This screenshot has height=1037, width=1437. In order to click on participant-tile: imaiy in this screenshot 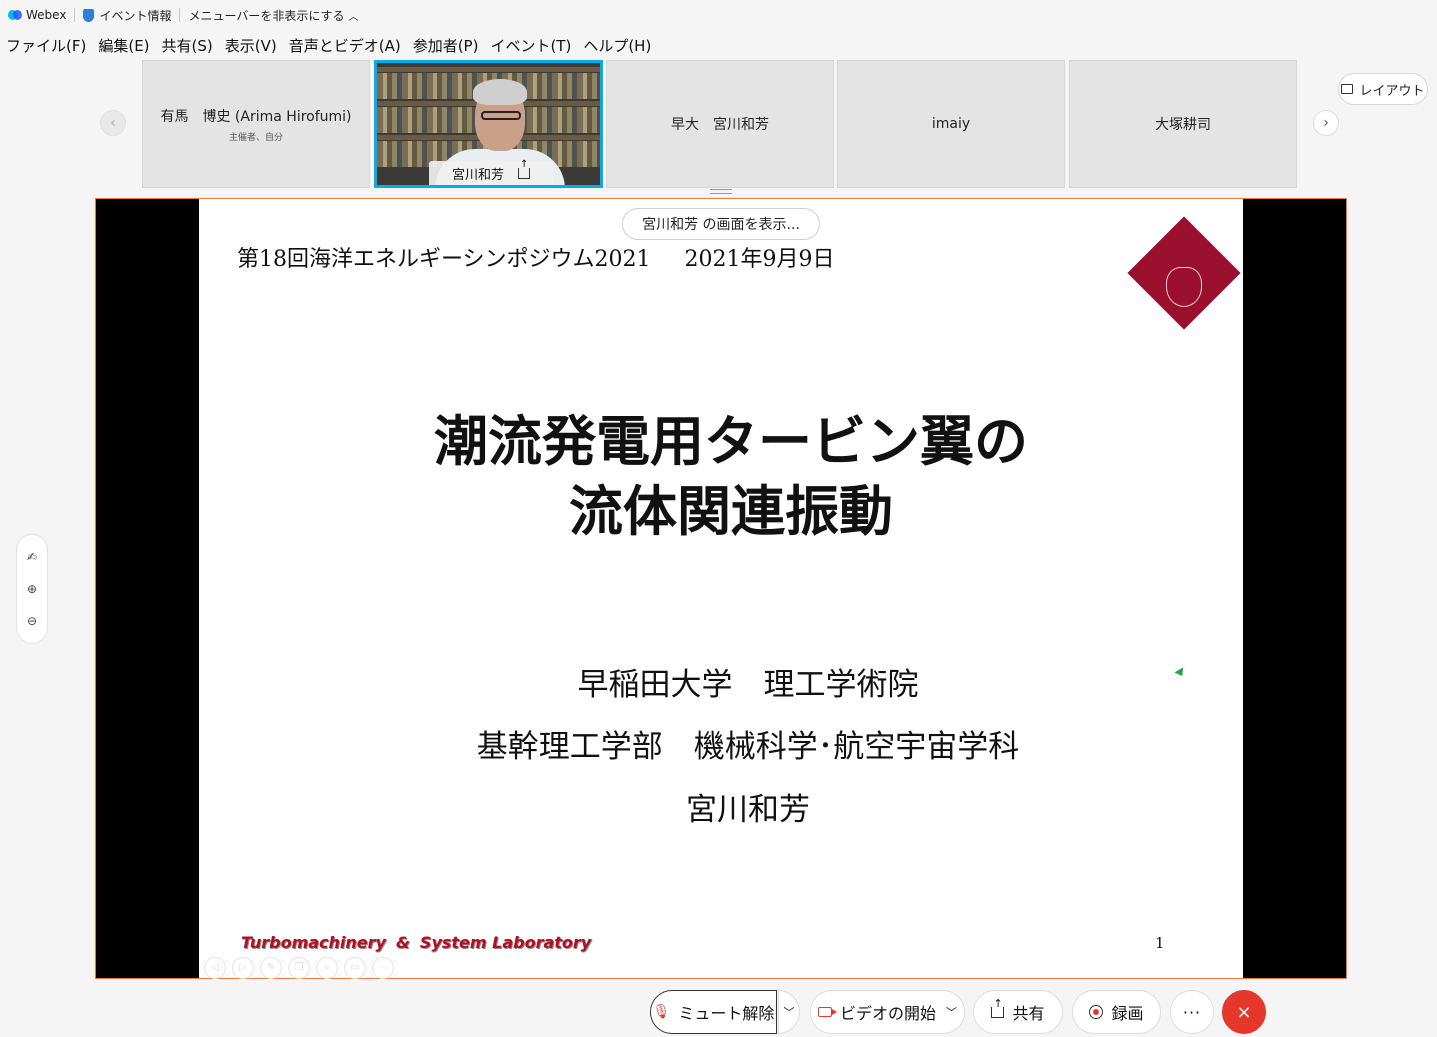, I will do `click(951, 124)`.